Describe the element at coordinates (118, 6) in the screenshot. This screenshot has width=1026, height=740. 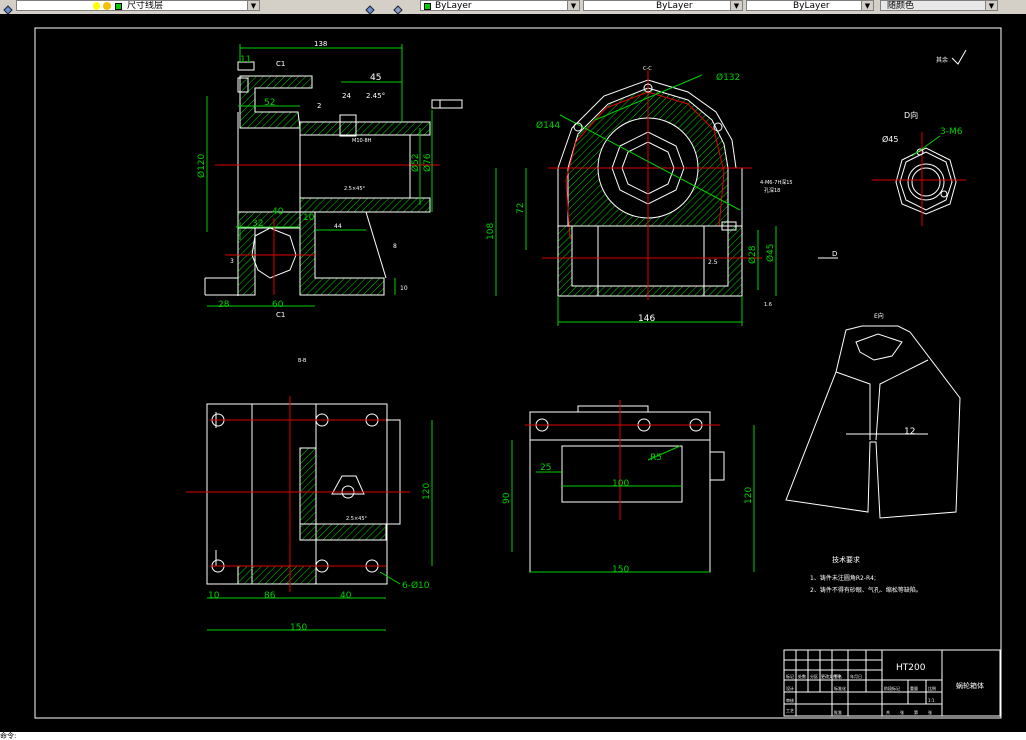
I see `layer-color-swatch` at that location.